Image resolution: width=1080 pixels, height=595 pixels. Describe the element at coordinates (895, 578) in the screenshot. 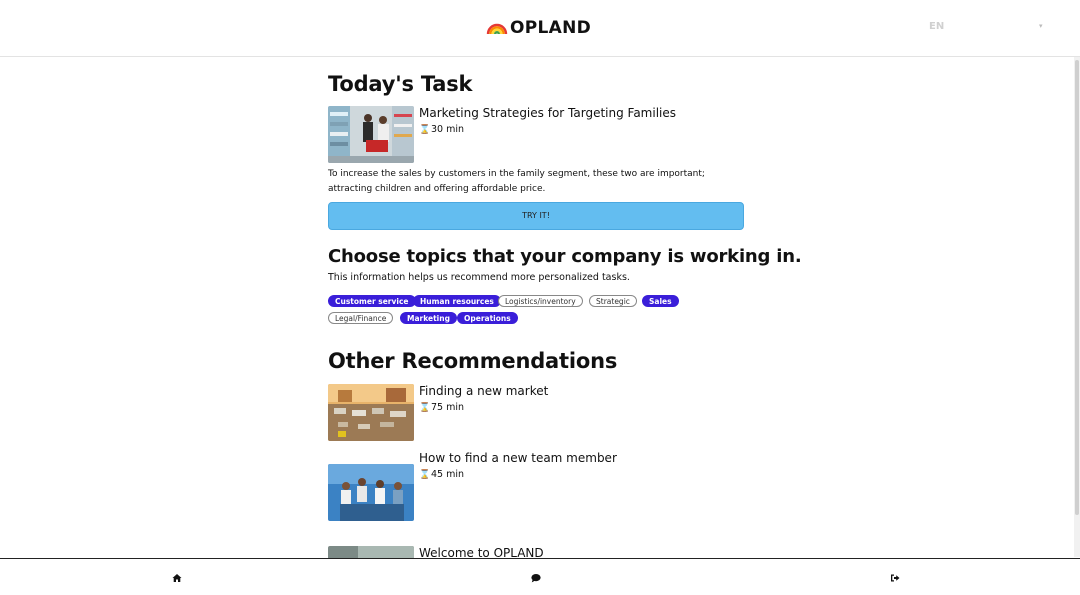

I see `logout-icon` at that location.